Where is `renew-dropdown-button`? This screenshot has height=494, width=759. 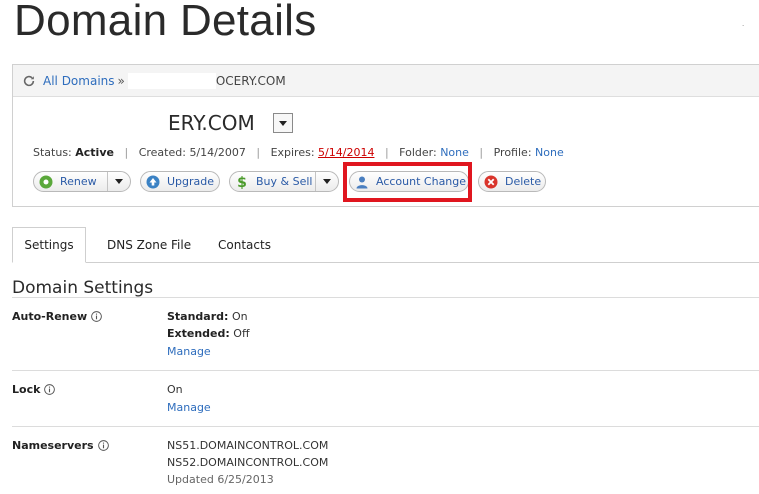 renew-dropdown-button is located at coordinates (118, 181).